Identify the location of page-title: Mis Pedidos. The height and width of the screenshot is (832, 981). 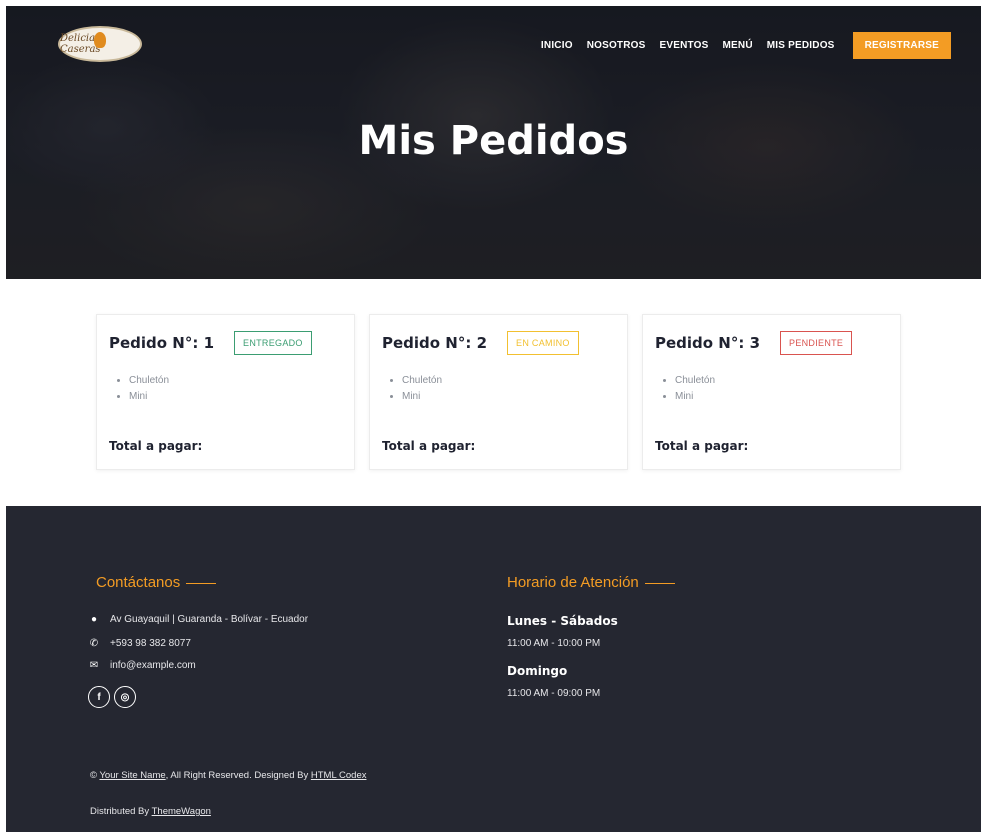
(493, 141).